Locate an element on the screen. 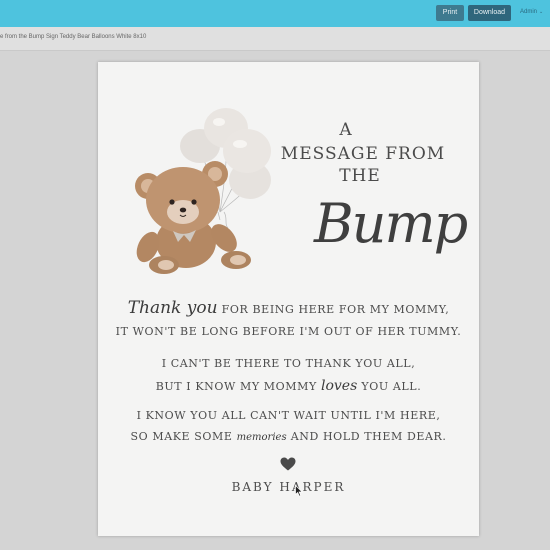 The height and width of the screenshot is (550, 550). title-line-3: THE is located at coordinates (360, 176).